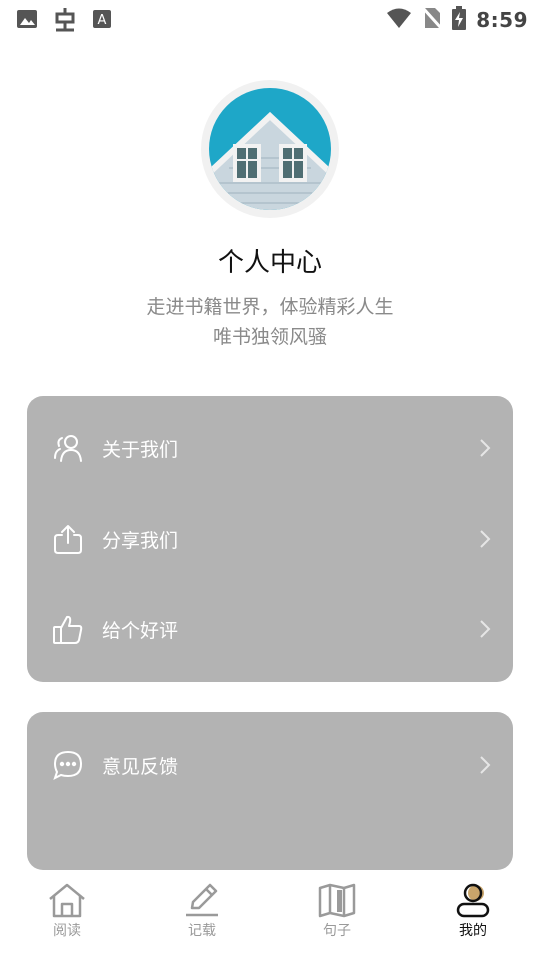  What do you see at coordinates (68, 539) in the screenshot?
I see `share-icon` at bounding box center [68, 539].